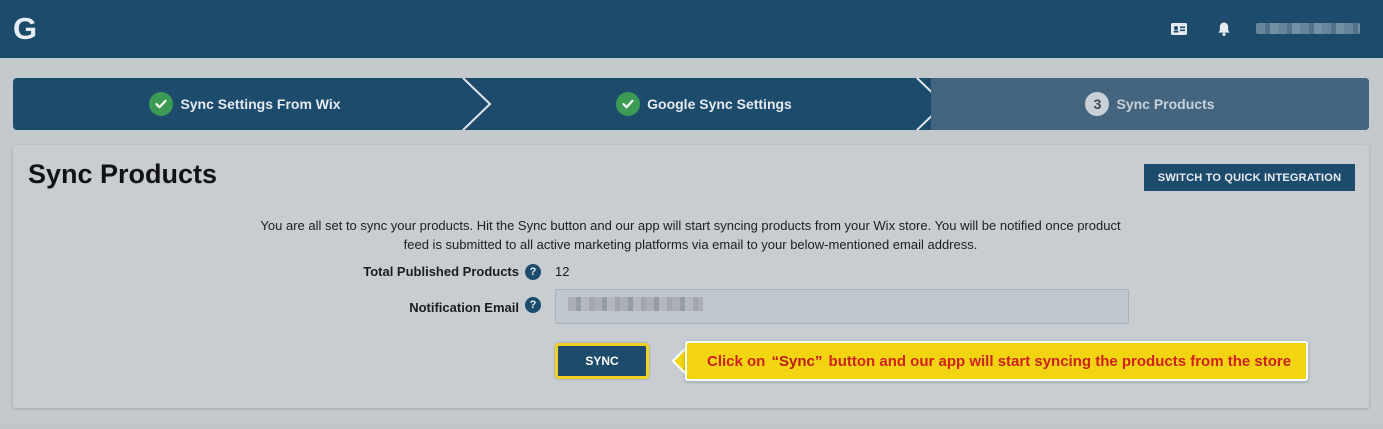 The image size is (1383, 429). I want to click on step-label: Google Sync Settings, so click(719, 104).